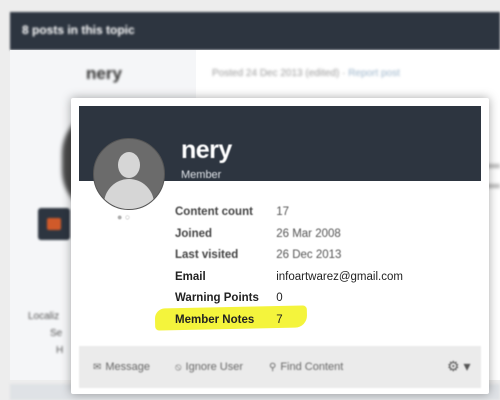 Image resolution: width=500 pixels, height=400 pixels. Describe the element at coordinates (178, 367) in the screenshot. I see `block-icon: ⦸` at that location.